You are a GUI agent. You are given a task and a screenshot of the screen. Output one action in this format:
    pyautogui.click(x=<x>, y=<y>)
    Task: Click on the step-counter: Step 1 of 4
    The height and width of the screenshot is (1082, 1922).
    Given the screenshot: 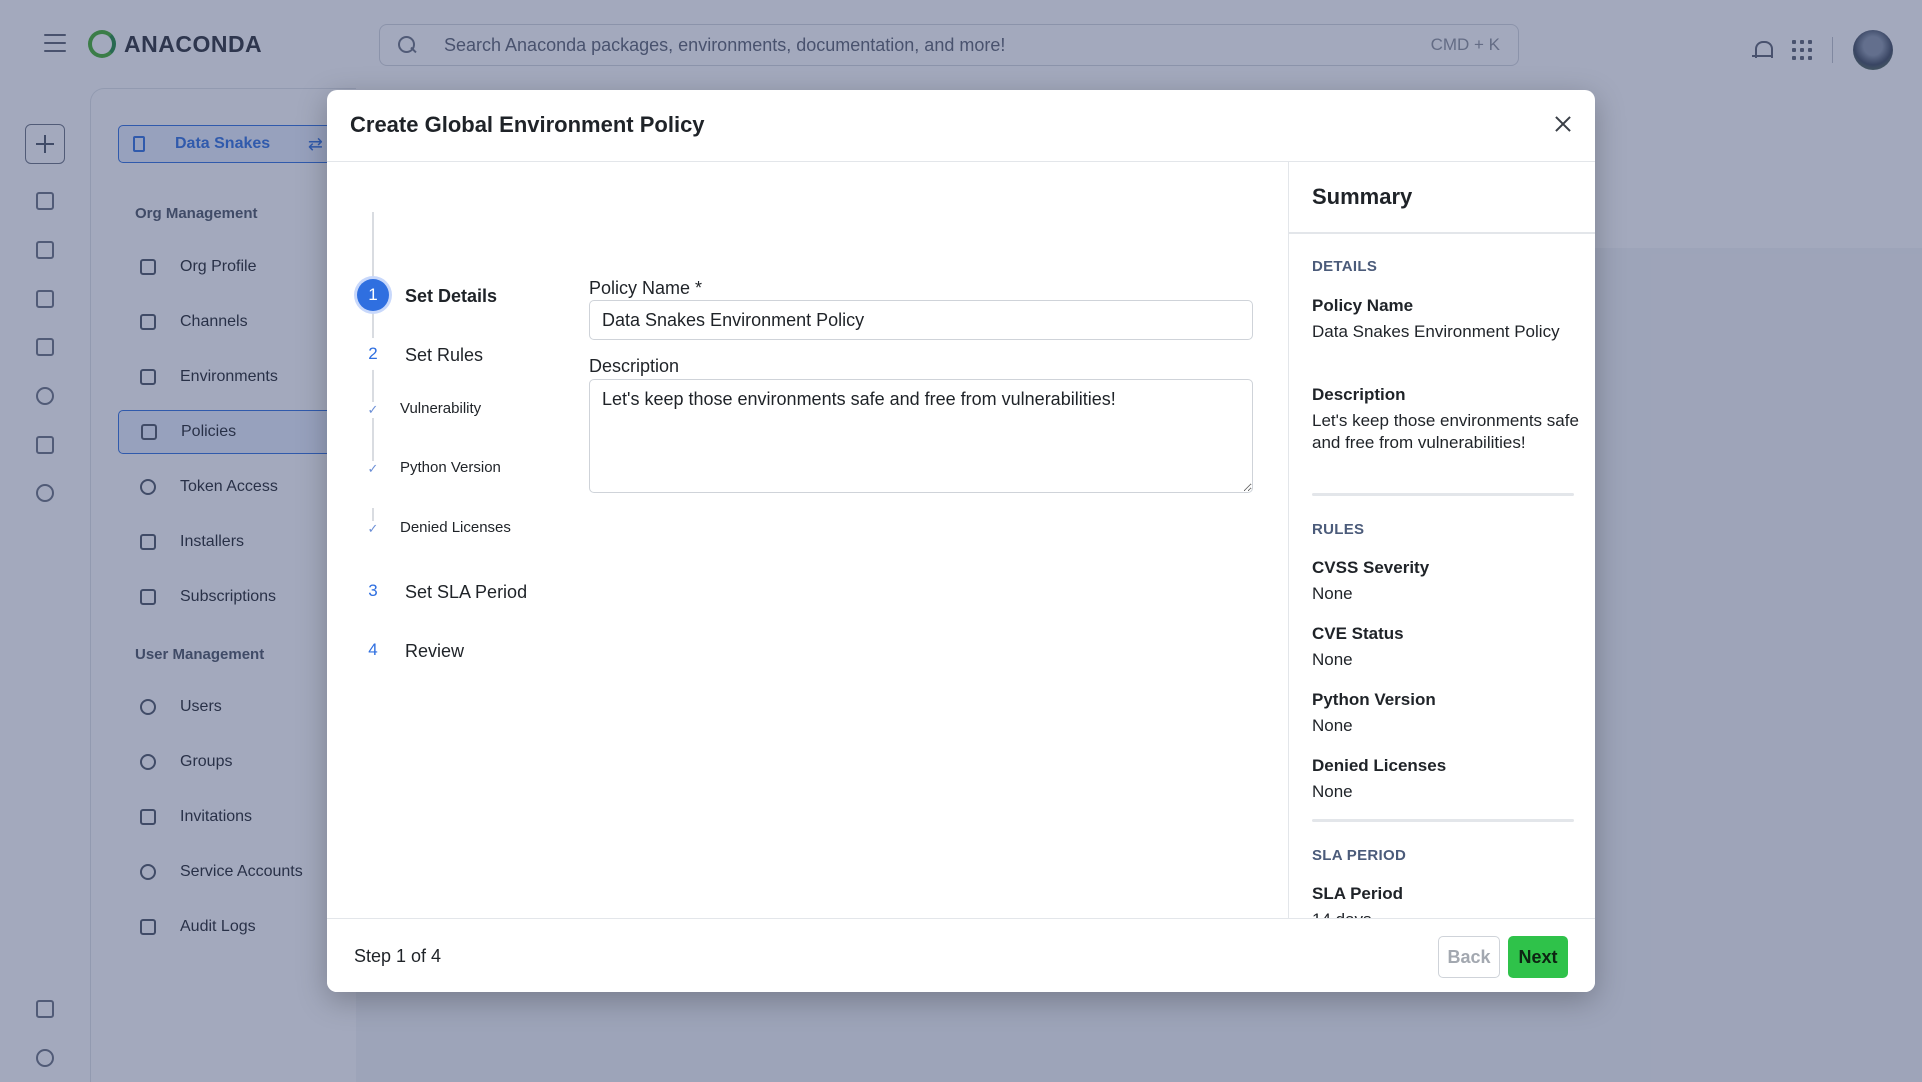 What is the action you would take?
    pyautogui.click(x=398, y=956)
    